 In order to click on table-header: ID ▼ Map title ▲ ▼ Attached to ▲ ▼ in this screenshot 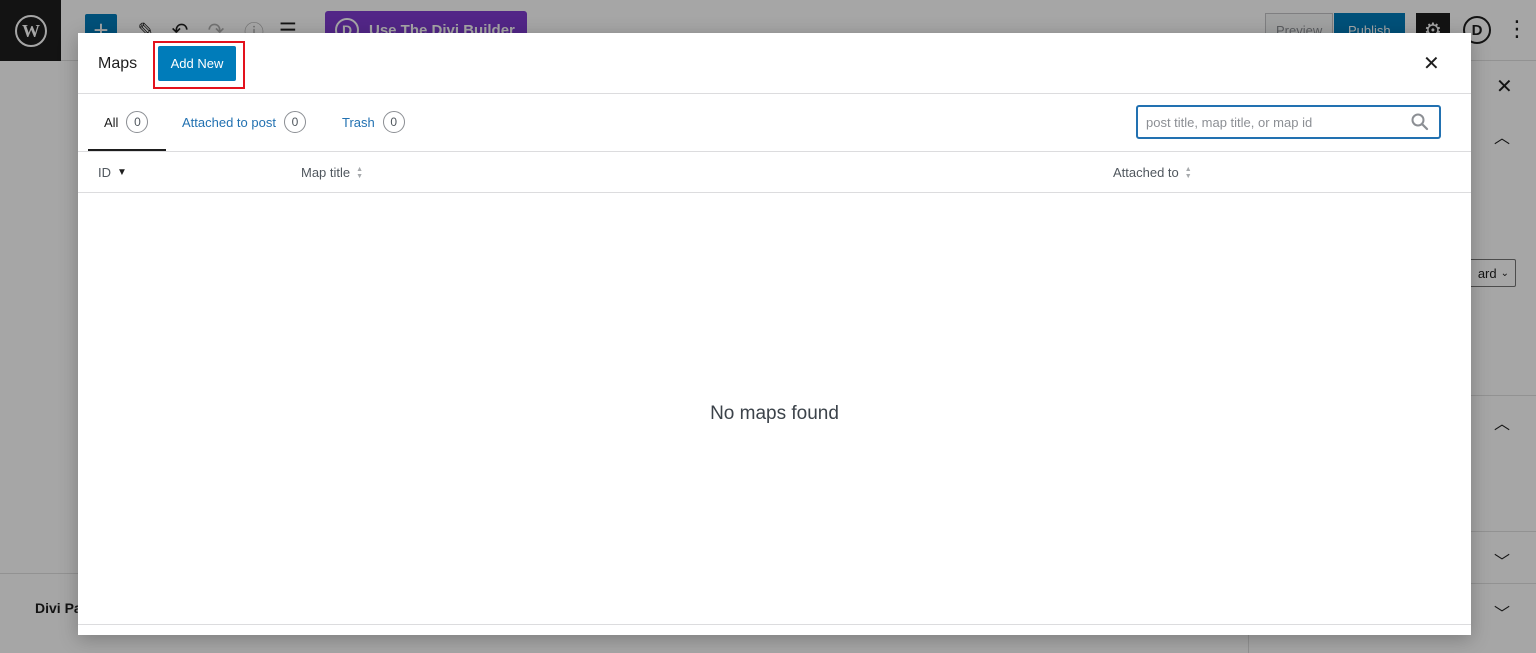, I will do `click(774, 172)`.